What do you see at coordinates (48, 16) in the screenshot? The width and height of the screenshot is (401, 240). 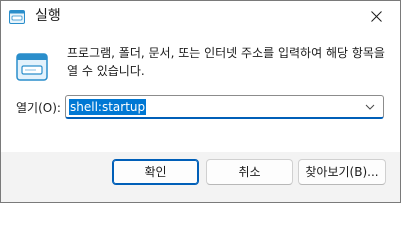 I see `window-title: 실행` at bounding box center [48, 16].